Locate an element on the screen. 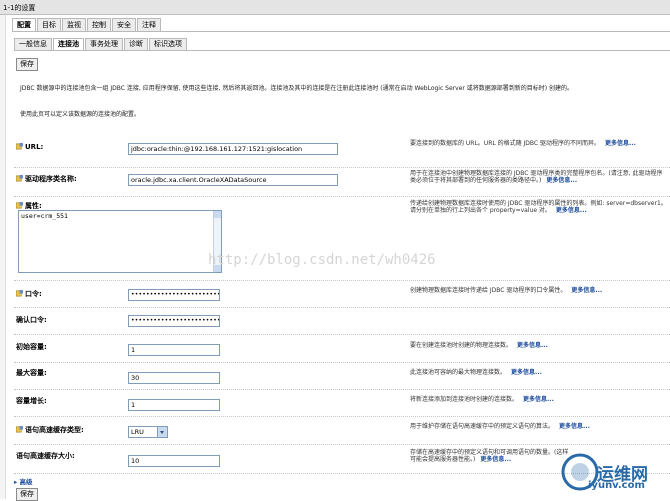 This screenshot has width=670, height=501. password-label-wrap: 口令: is located at coordinates (29, 294).